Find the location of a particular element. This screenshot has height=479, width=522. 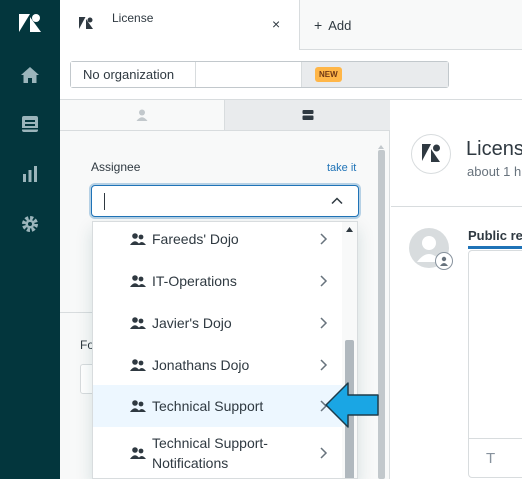

list-item-label-line1: Technical Support- is located at coordinates (210, 443).